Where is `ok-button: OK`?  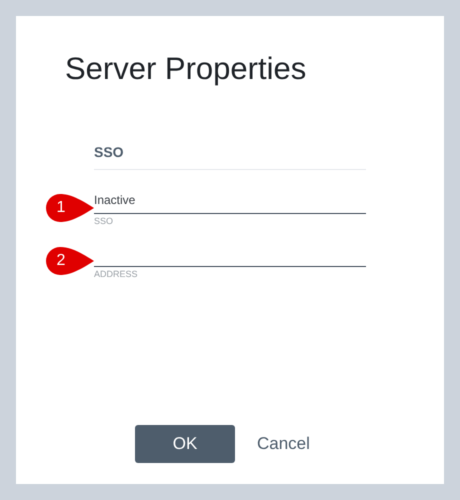 ok-button: OK is located at coordinates (185, 444).